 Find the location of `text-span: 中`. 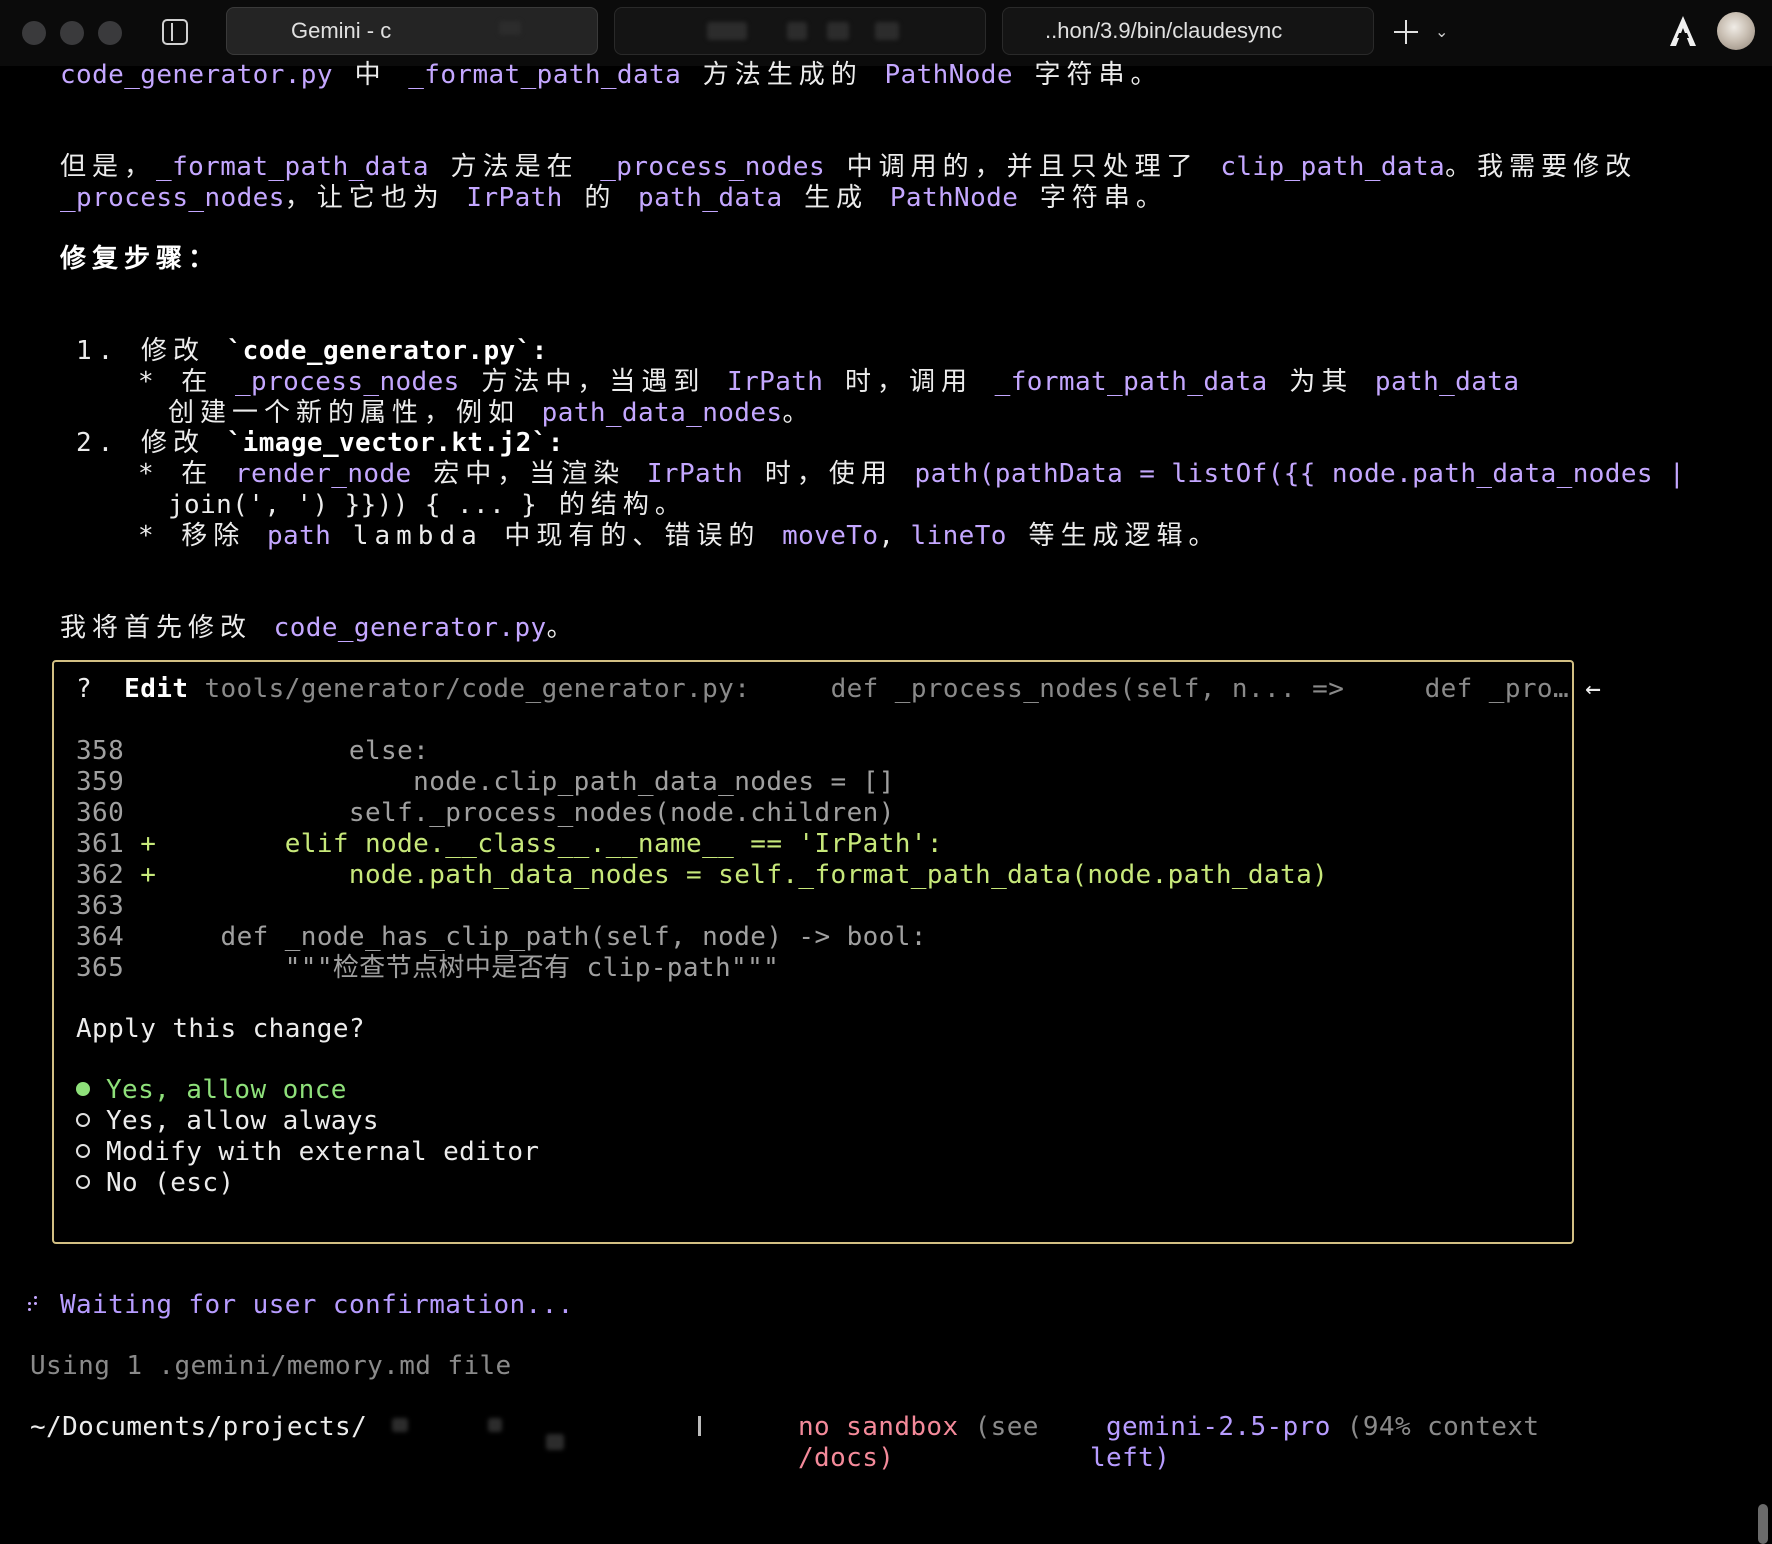

text-span: 中 is located at coordinates (370, 75).